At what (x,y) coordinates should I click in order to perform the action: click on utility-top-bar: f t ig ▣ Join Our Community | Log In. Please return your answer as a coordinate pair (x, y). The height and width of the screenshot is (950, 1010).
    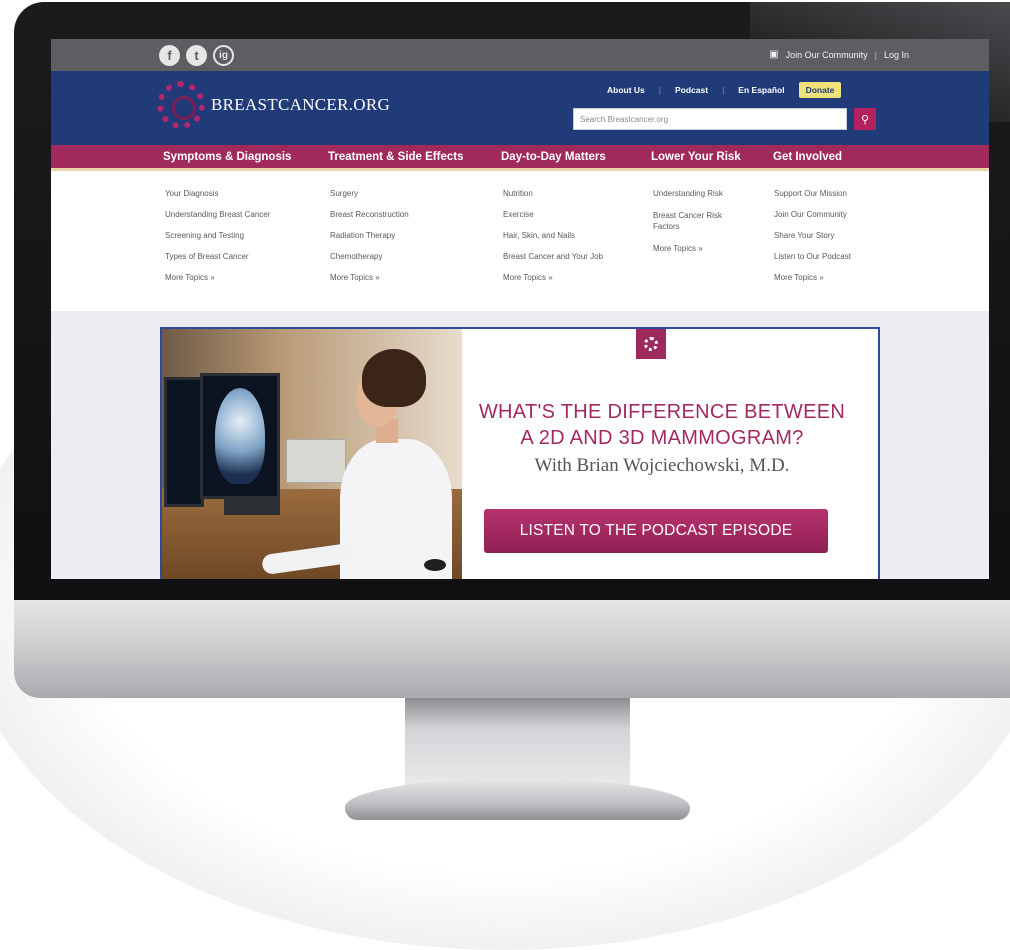
    Looking at the image, I should click on (520, 55).